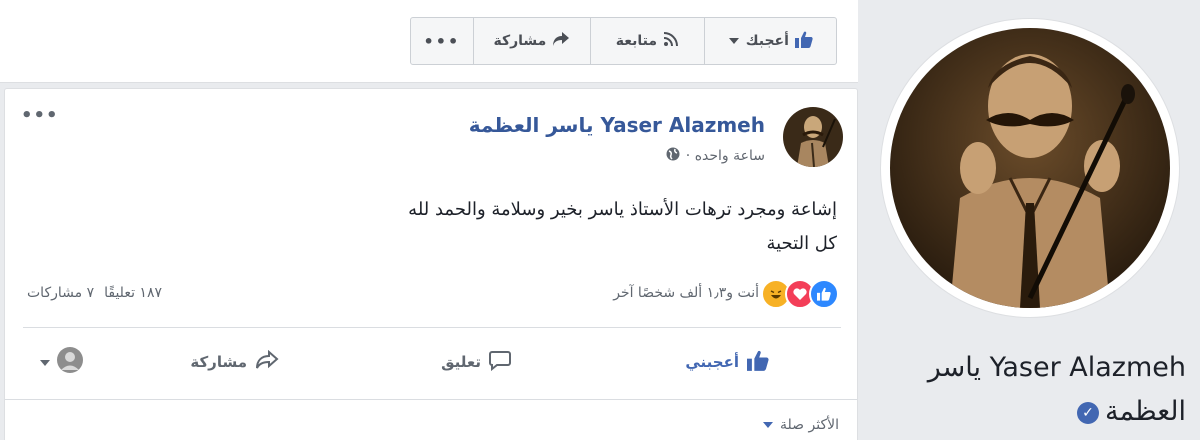 The image size is (1200, 440). What do you see at coordinates (520, 41) in the screenshot?
I see `share-page-label: مشاركة` at bounding box center [520, 41].